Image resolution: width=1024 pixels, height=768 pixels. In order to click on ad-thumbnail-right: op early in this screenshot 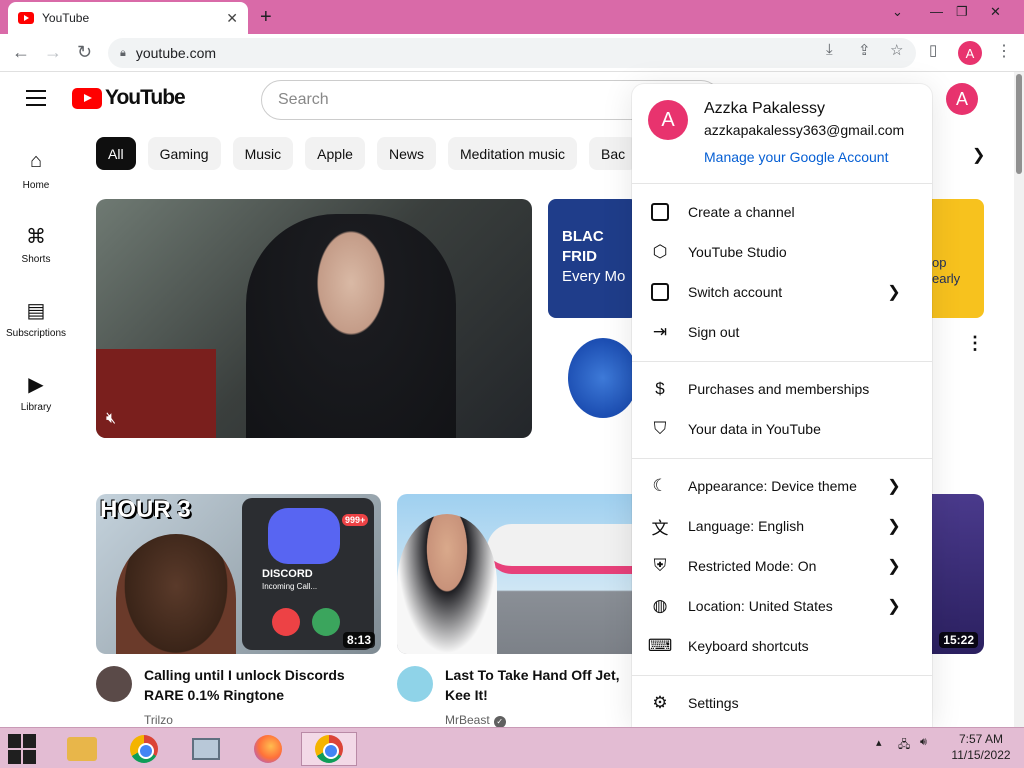, I will do `click(957, 258)`.